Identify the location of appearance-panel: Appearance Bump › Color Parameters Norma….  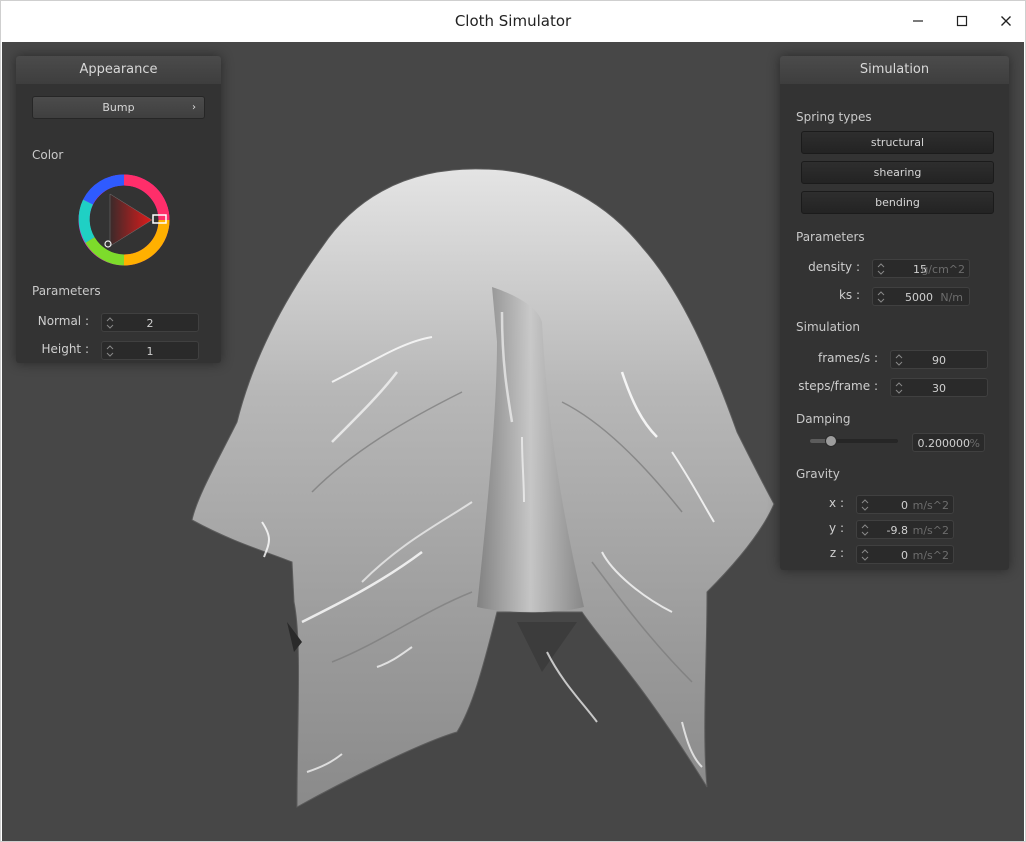
(118, 209).